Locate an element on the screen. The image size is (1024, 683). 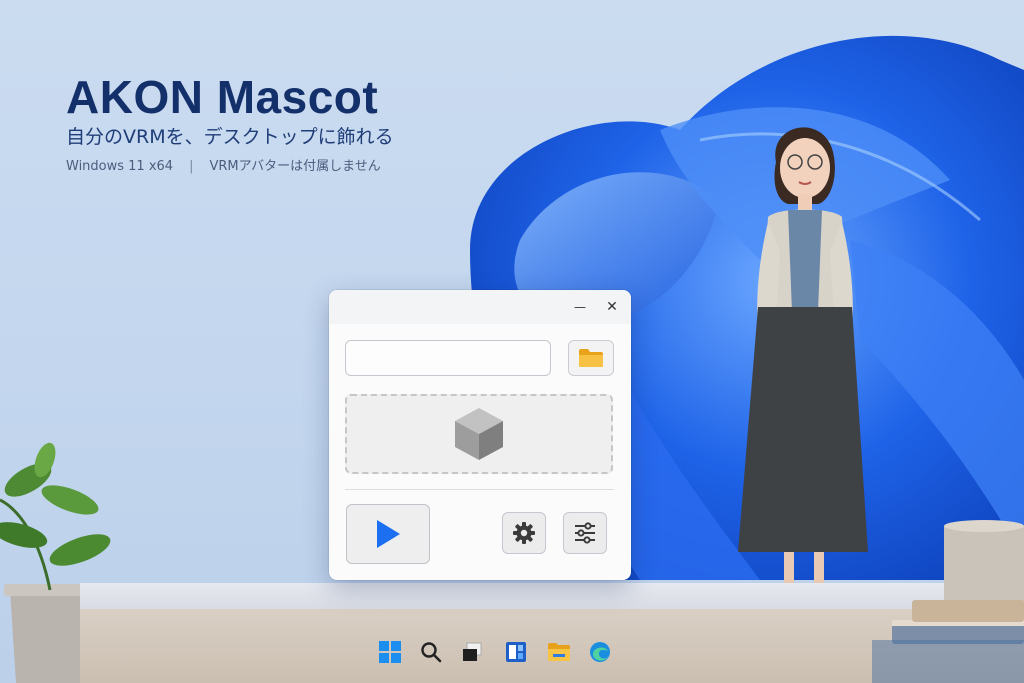
window-titlebar: — ✕ is located at coordinates (480, 307).